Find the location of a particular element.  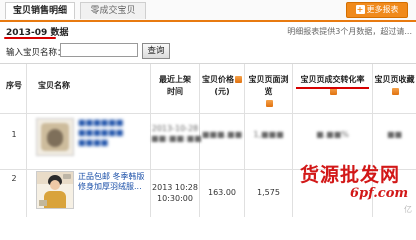

header-index: 序号 is located at coordinates (14, 85).